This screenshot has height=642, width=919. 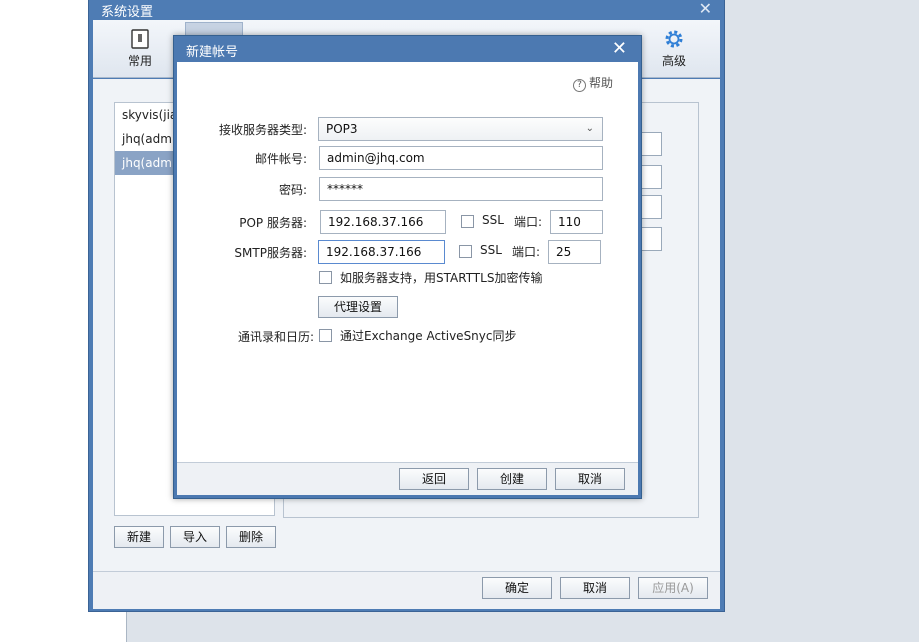 What do you see at coordinates (381, 252) in the screenshot?
I see `smtp-server-input: 192.168.37.166` at bounding box center [381, 252].